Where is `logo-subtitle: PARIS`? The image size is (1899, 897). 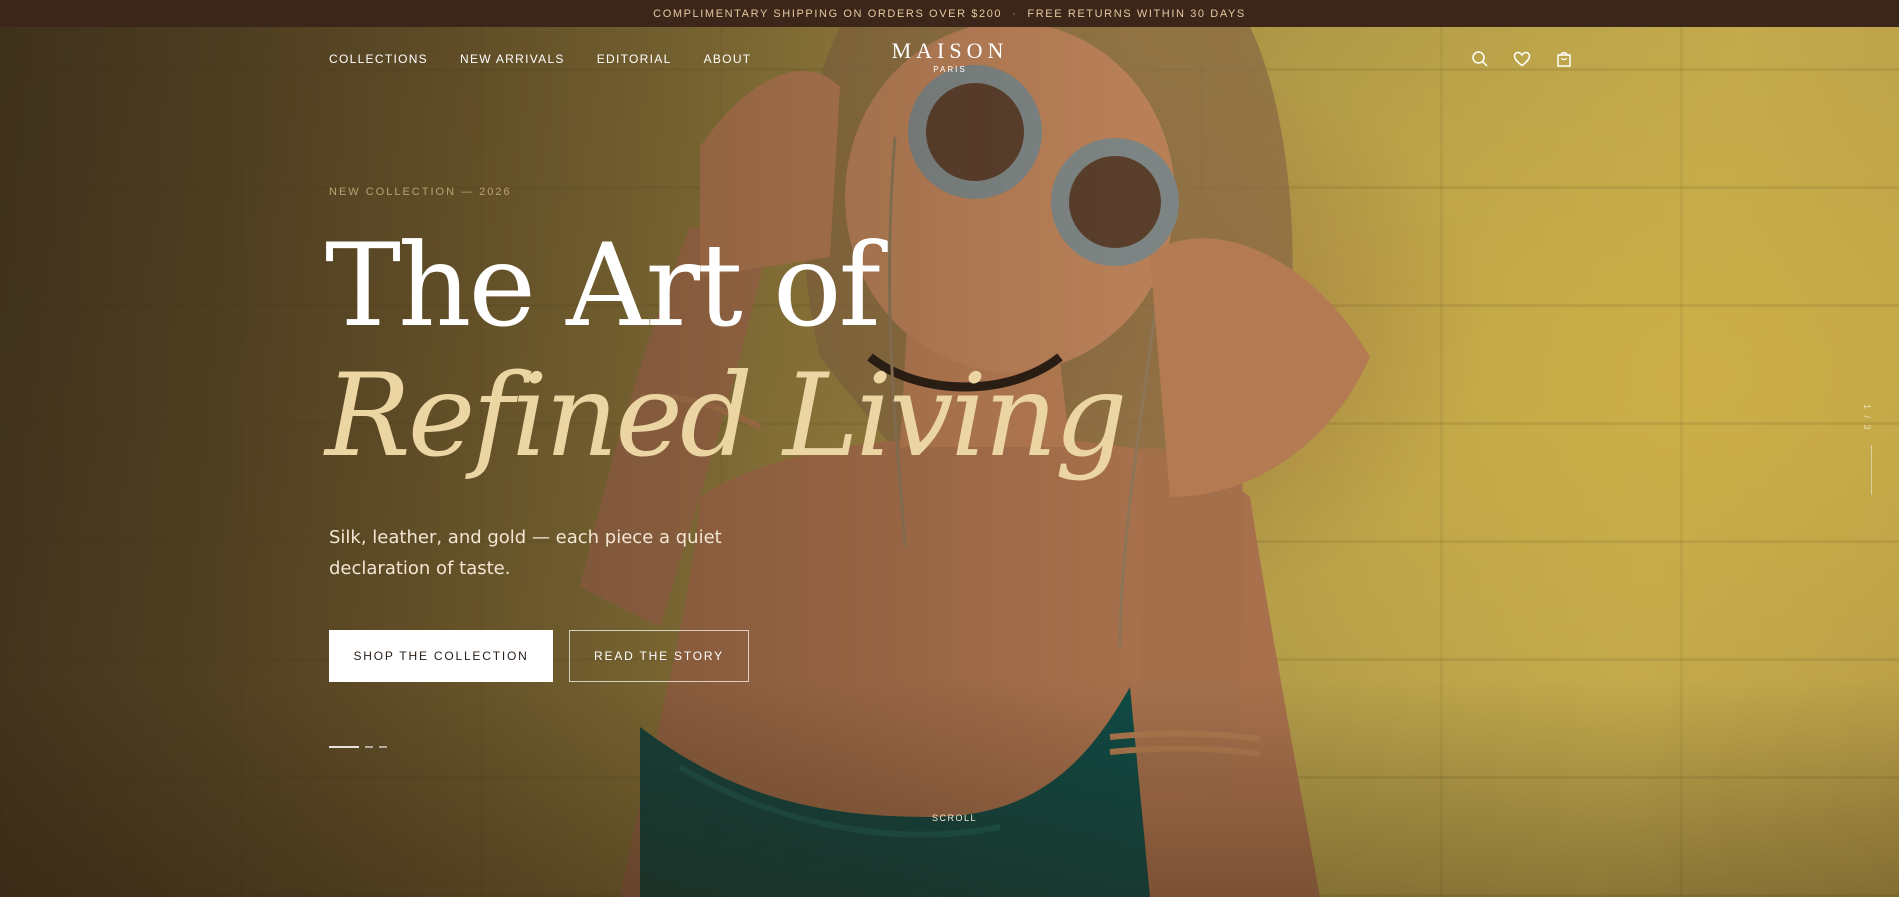
logo-subtitle: PARIS is located at coordinates (950, 69).